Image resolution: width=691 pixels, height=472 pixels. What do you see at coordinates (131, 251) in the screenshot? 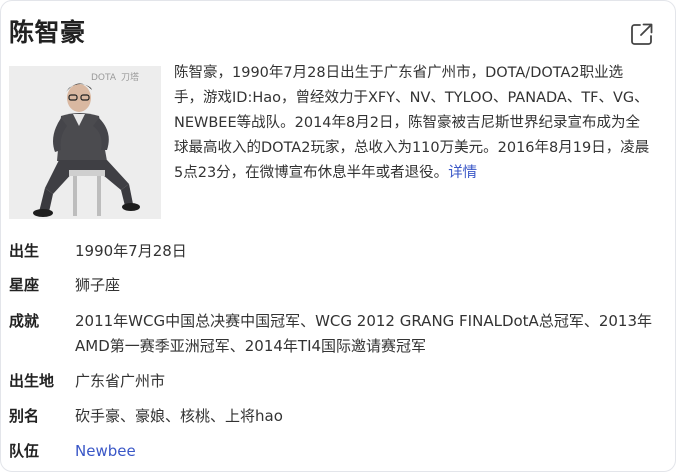
I see `fact-value: 1990年7月28日` at bounding box center [131, 251].